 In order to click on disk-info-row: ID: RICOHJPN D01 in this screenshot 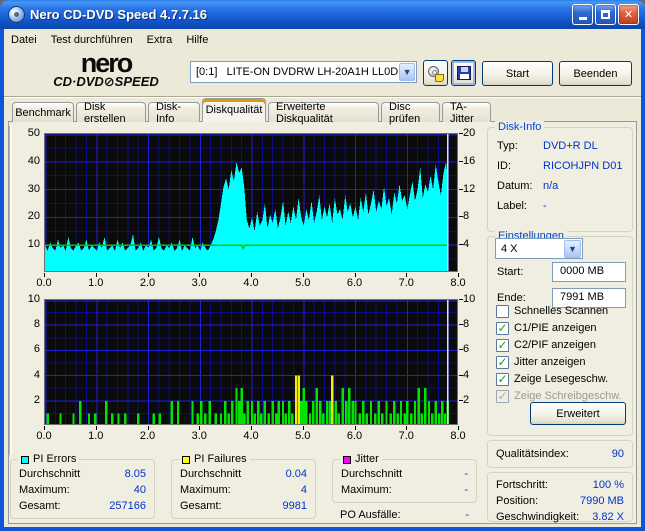, I will do `click(560, 166)`.